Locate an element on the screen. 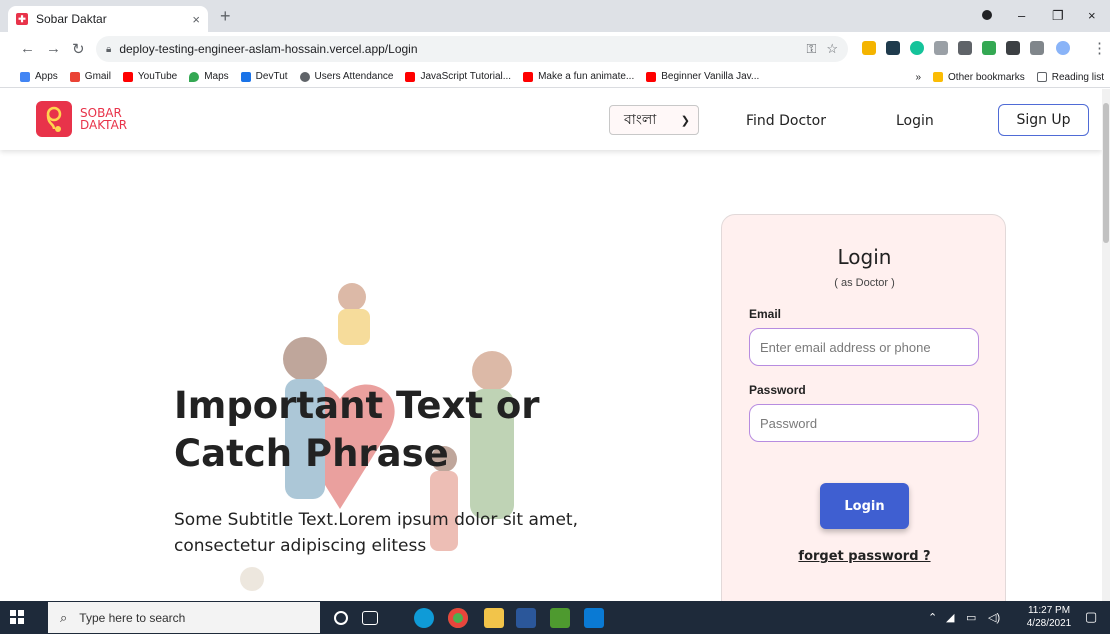 The image size is (1110, 634). search-icon: ⌕ is located at coordinates (64, 617).